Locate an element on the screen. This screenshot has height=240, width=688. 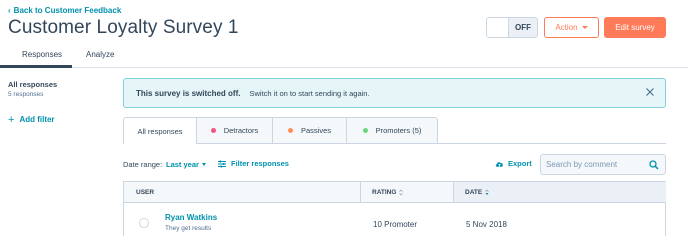
add-filter-button: + Add filter is located at coordinates (31, 119).